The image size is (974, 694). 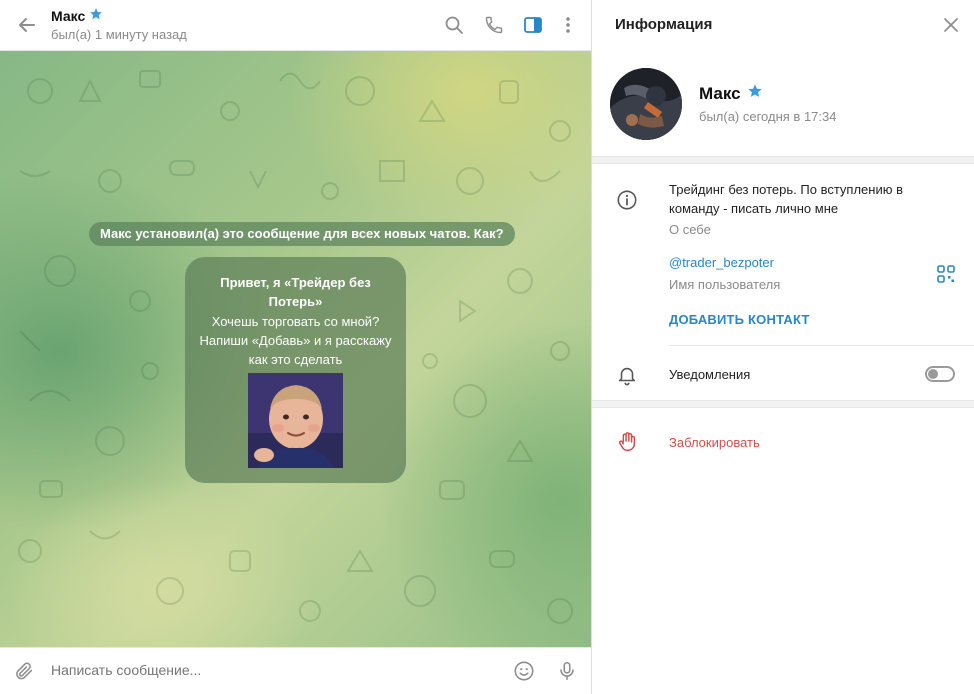 What do you see at coordinates (119, 34) in the screenshot?
I see `peer-status: был(а) 1 минуту назад` at bounding box center [119, 34].